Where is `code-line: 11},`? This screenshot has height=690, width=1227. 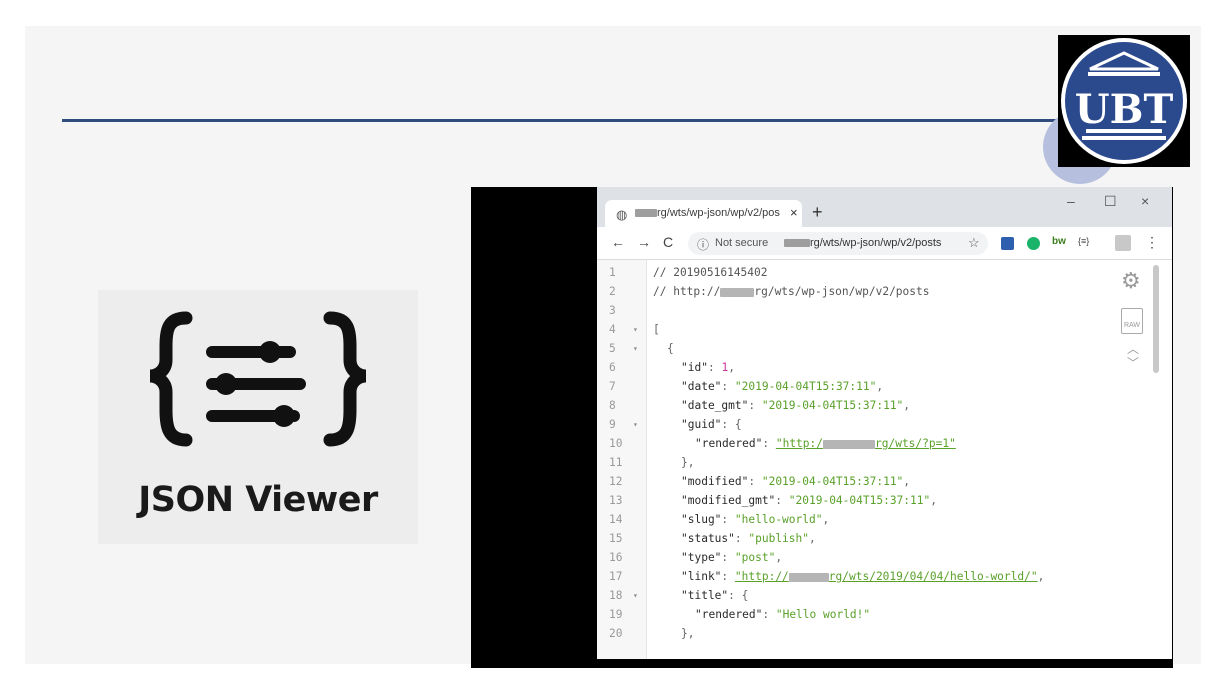 code-line: 11}, is located at coordinates (652, 462).